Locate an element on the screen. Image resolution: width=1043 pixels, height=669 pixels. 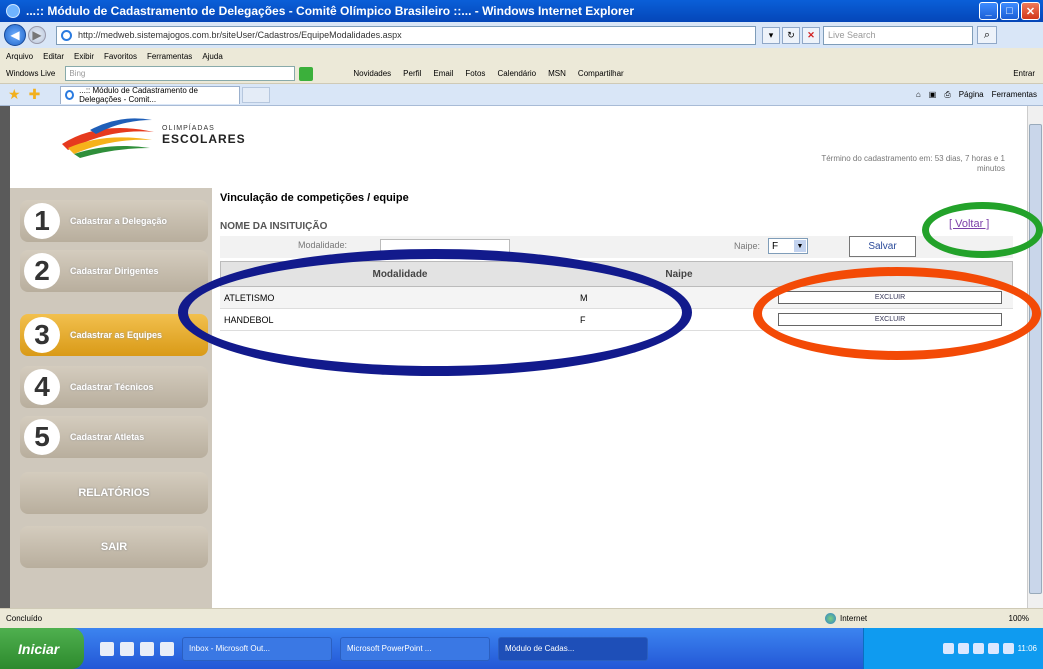
step-number: 2 is located at coordinates (42, 271).